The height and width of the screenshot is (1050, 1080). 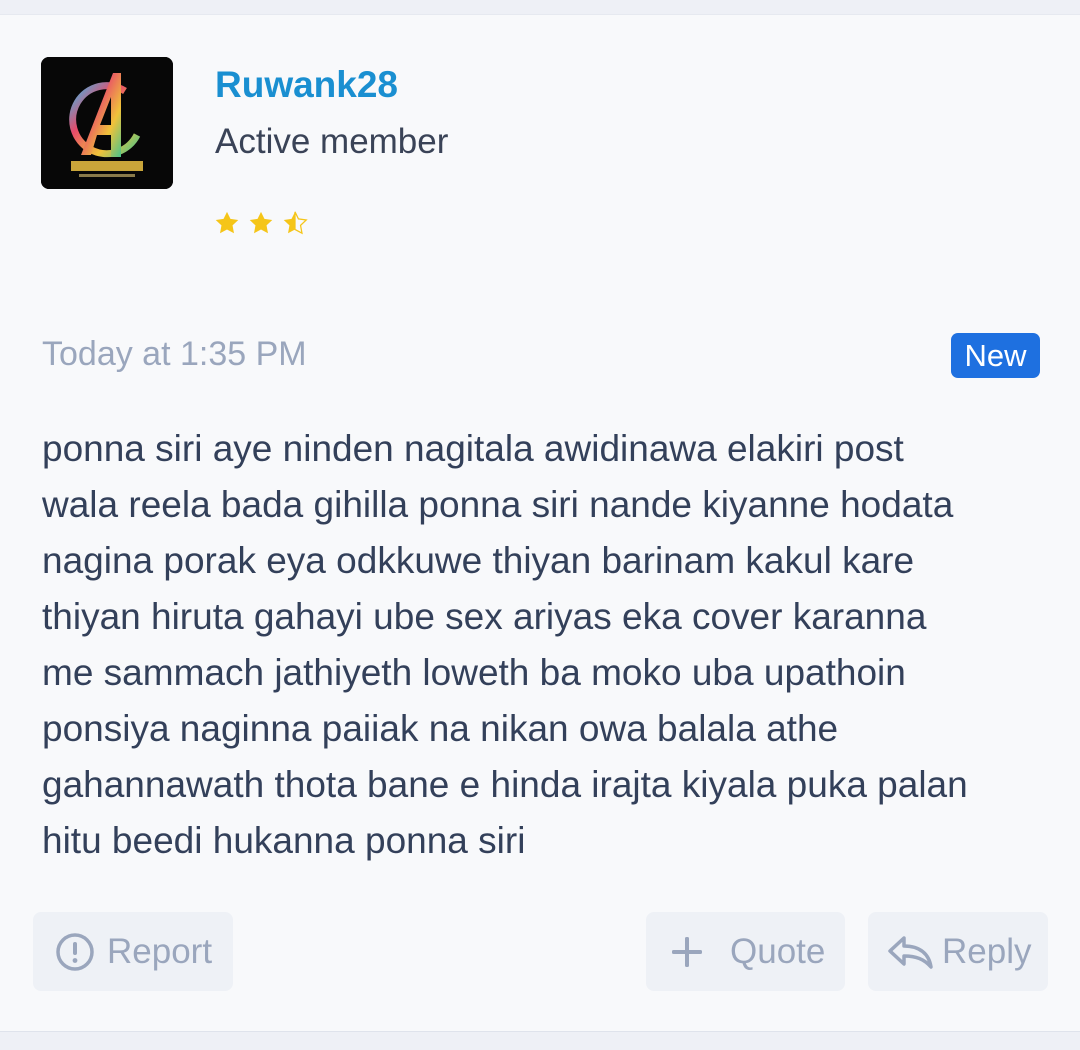 I want to click on report-label: Report, so click(x=160, y=951).